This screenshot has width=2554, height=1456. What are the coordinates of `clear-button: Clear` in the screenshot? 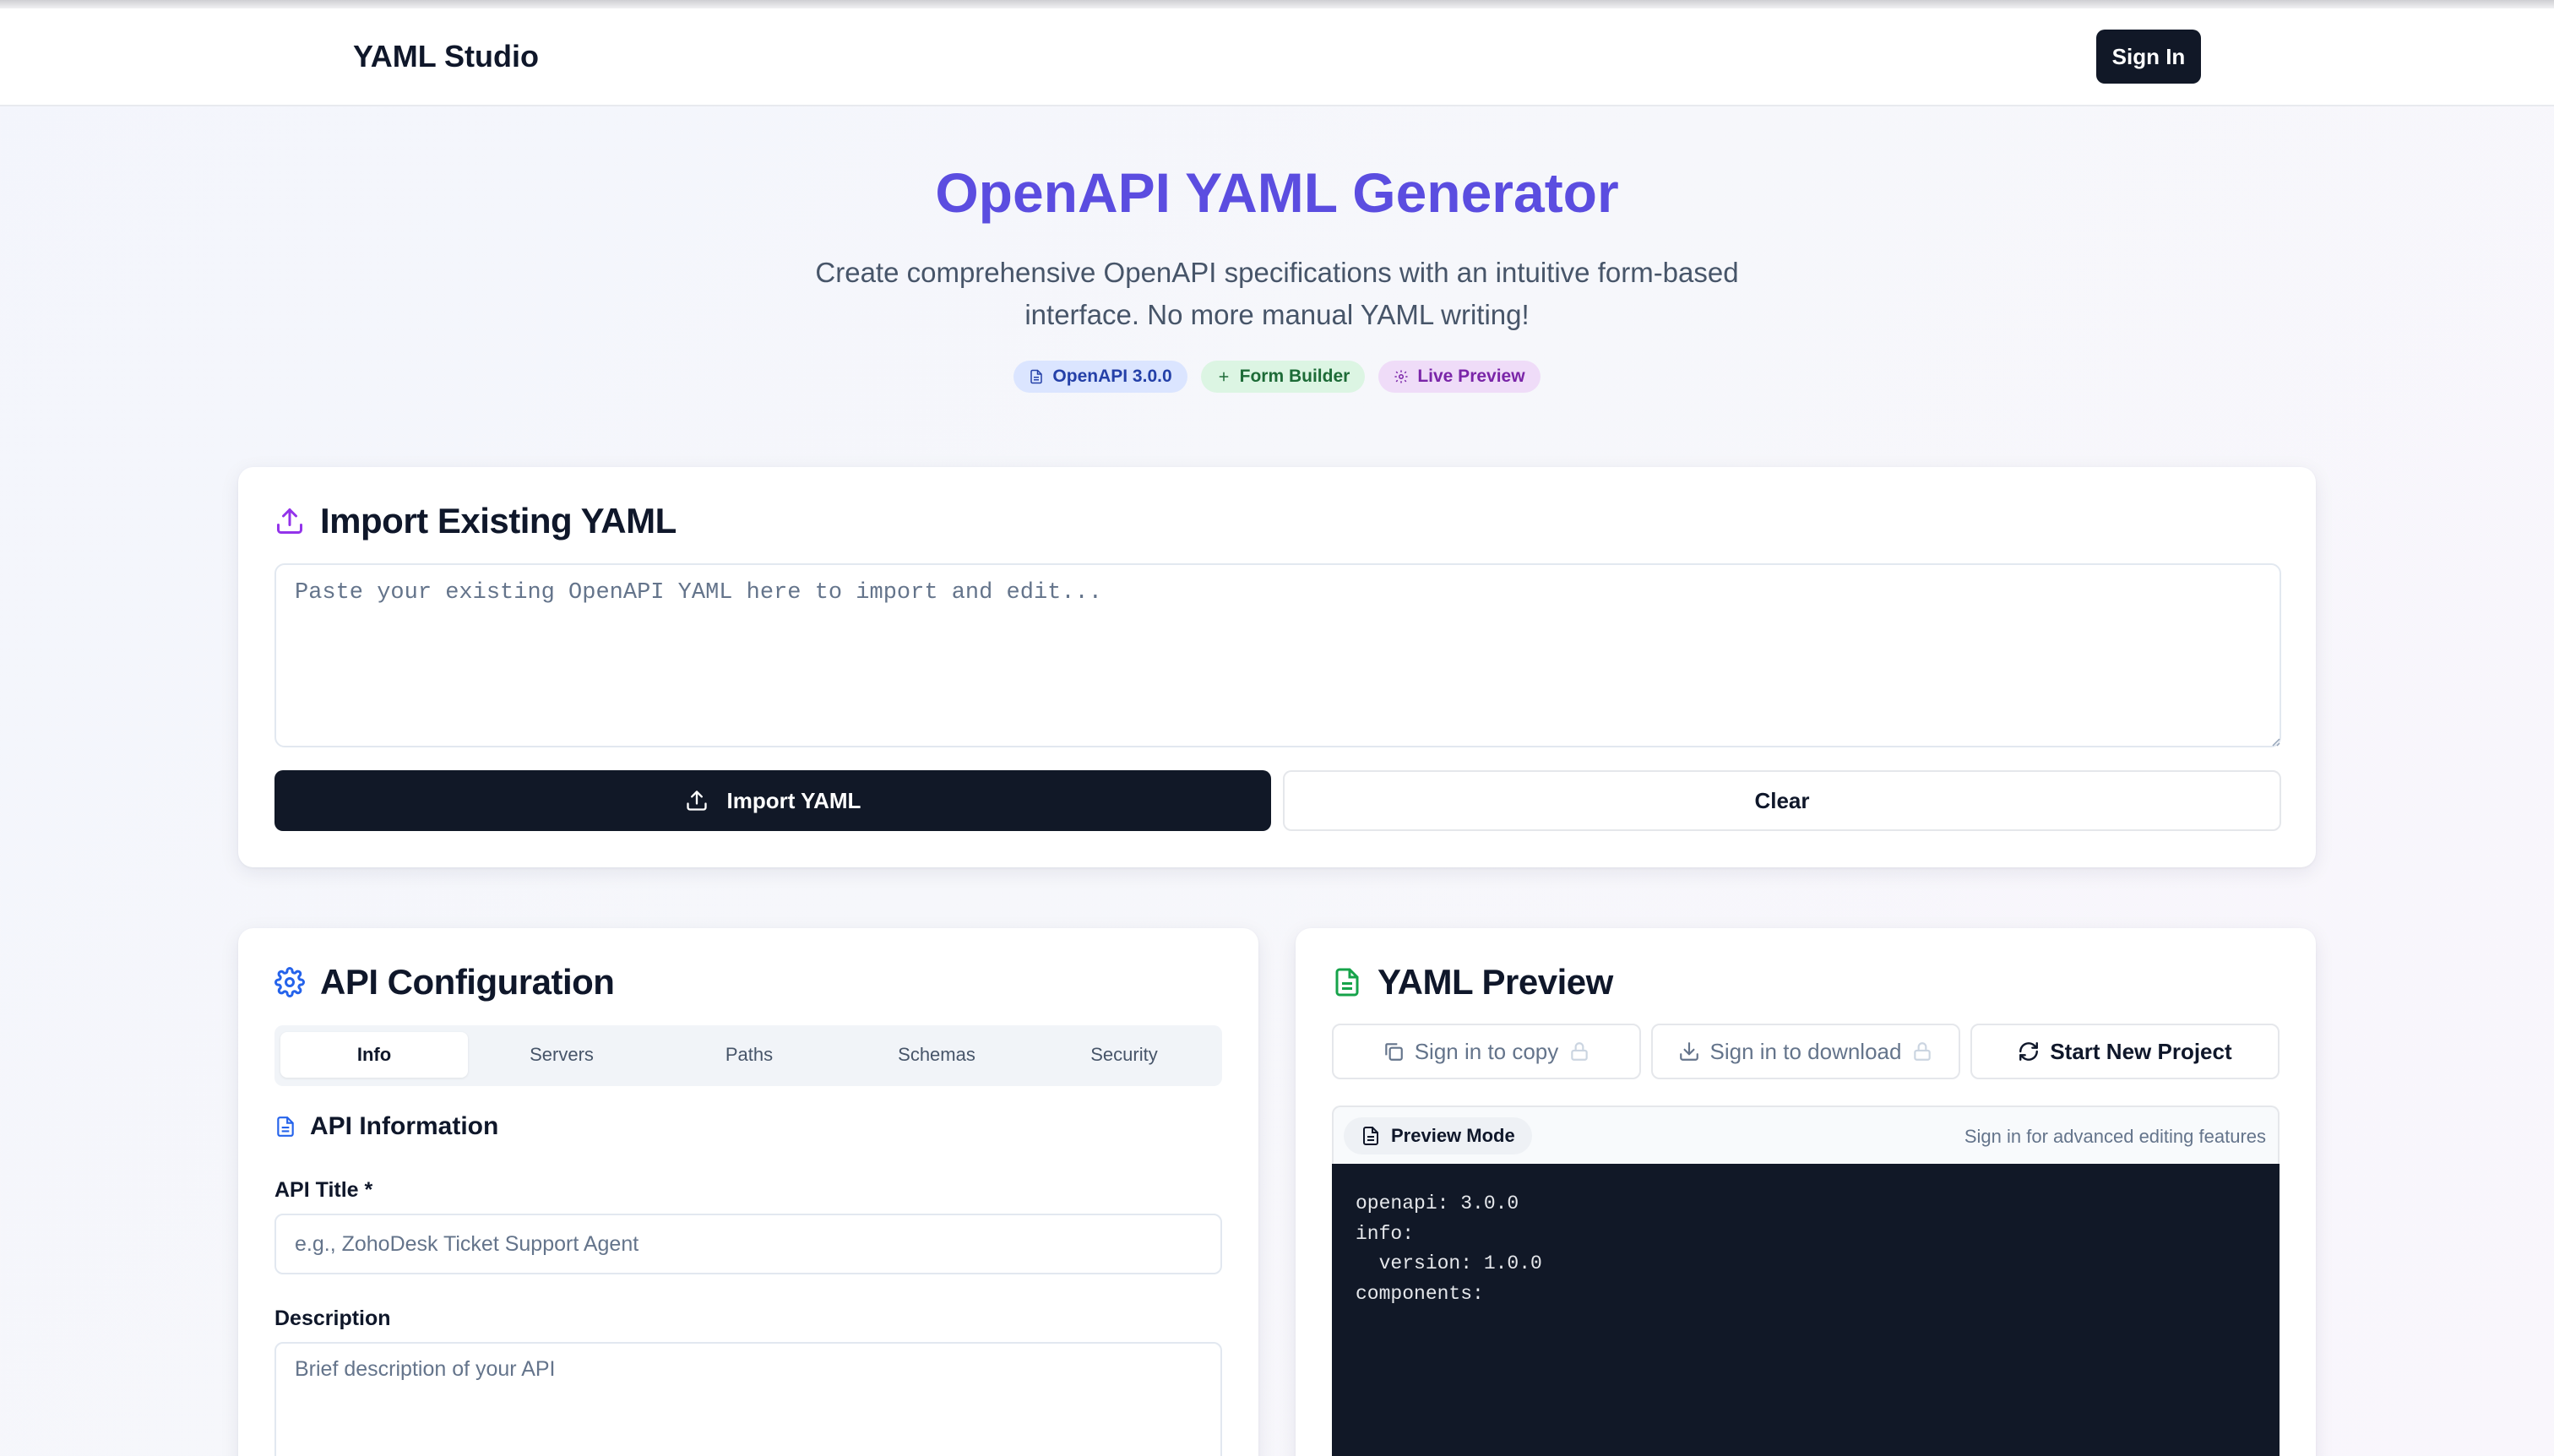 It's located at (1782, 800).